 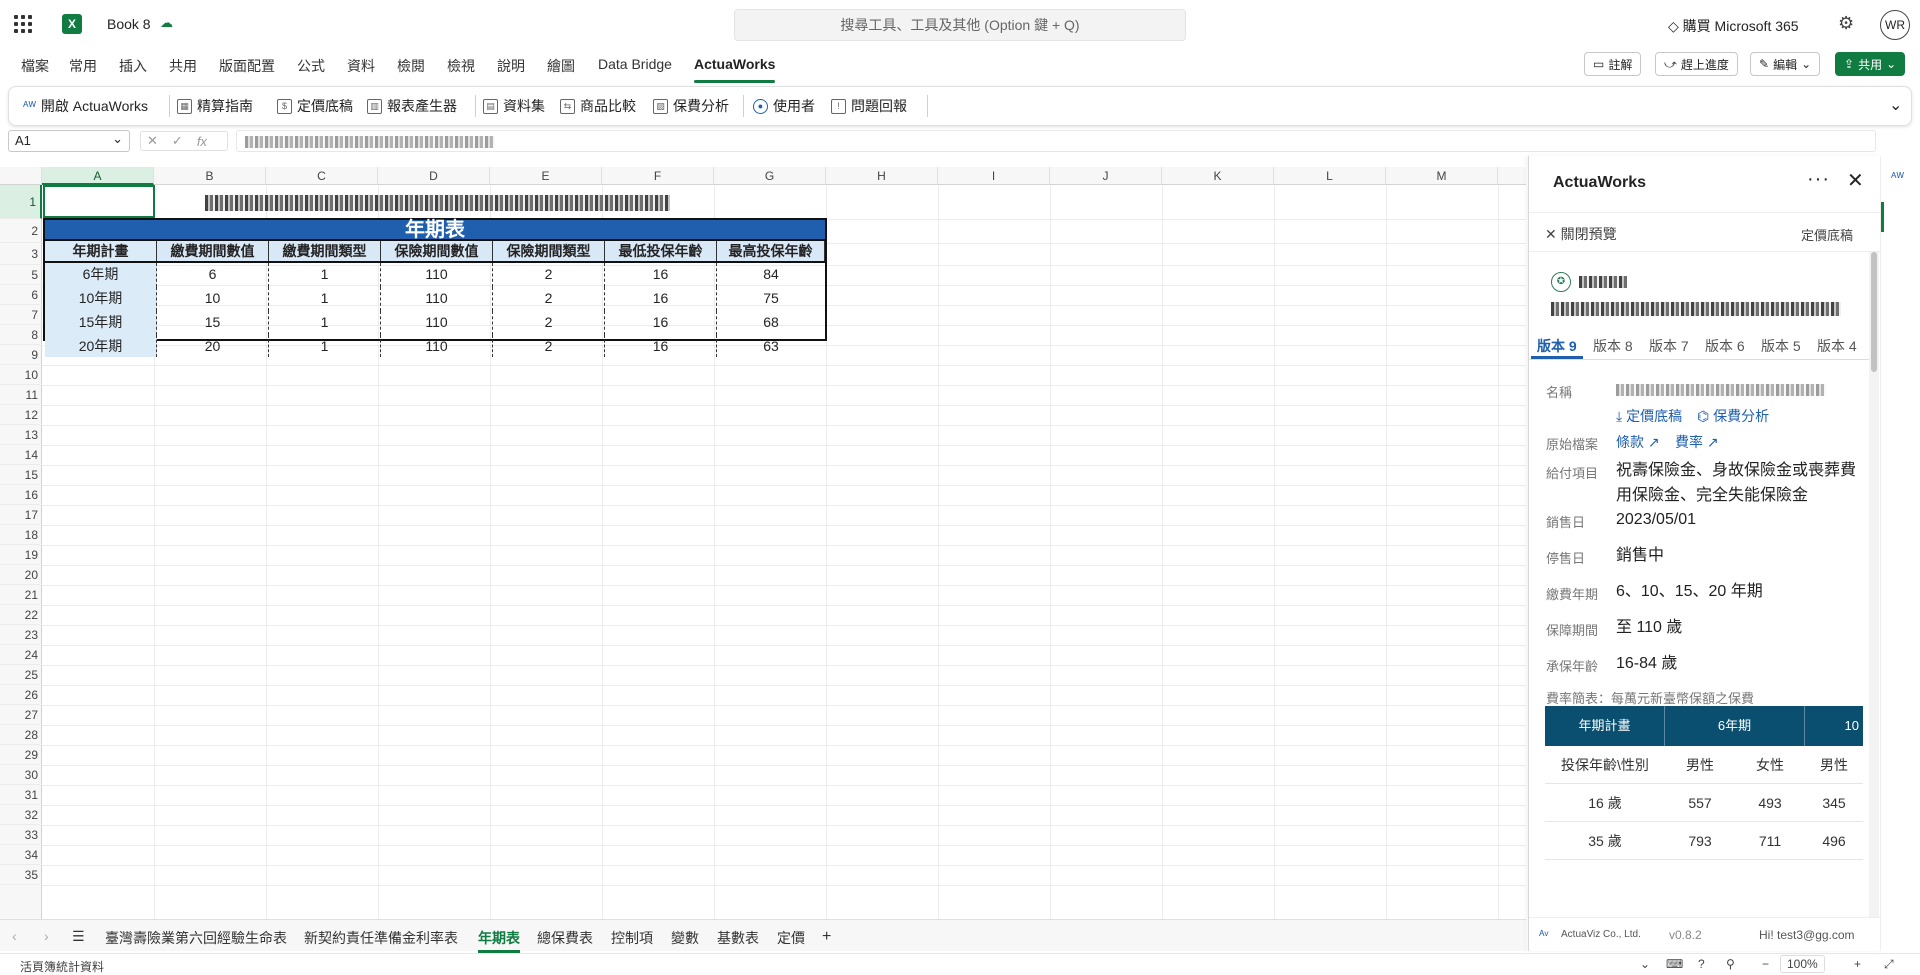 I want to click on accessibility-icon: ⚲, so click(x=1730, y=964).